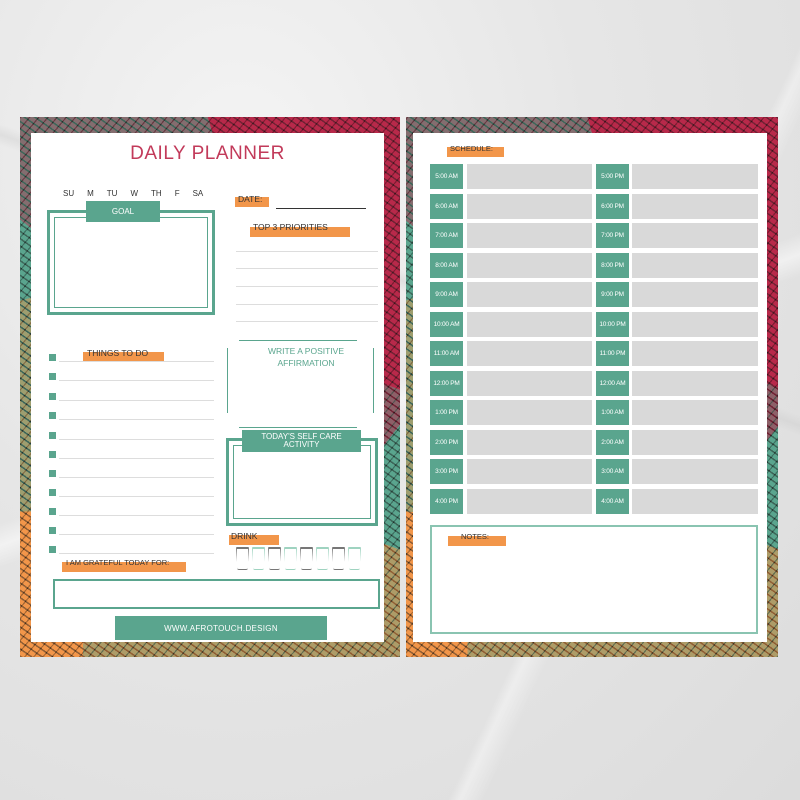 Image resolution: width=800 pixels, height=800 pixels. Describe the element at coordinates (139, 193) in the screenshot. I see `weekday-selector: SU M TU W TH F SA` at that location.